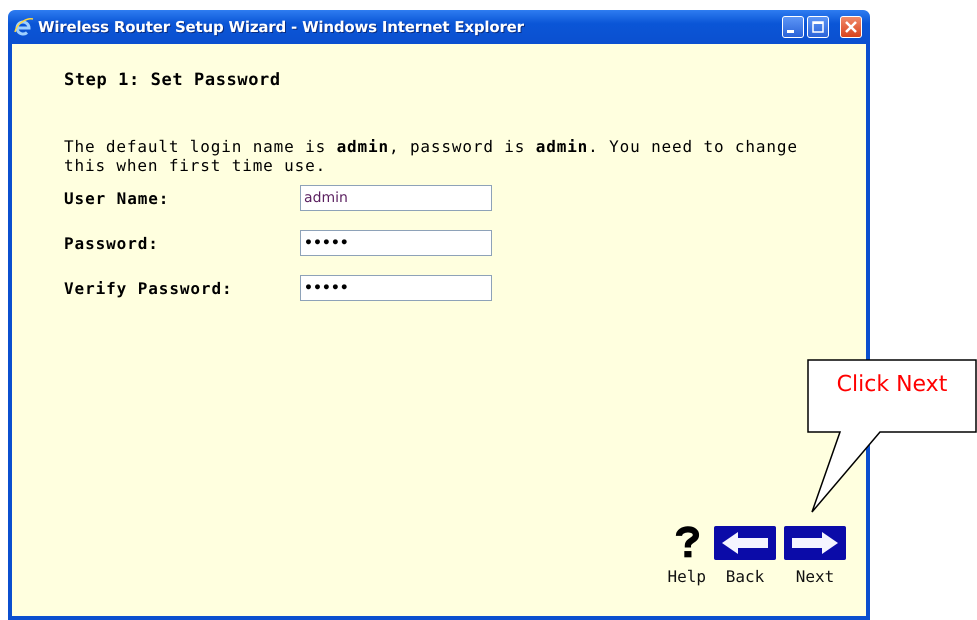 This screenshot has width=977, height=620. I want to click on window-title: Wireless Router Setup Wizard - Windows Internet Explorer, so click(281, 27).